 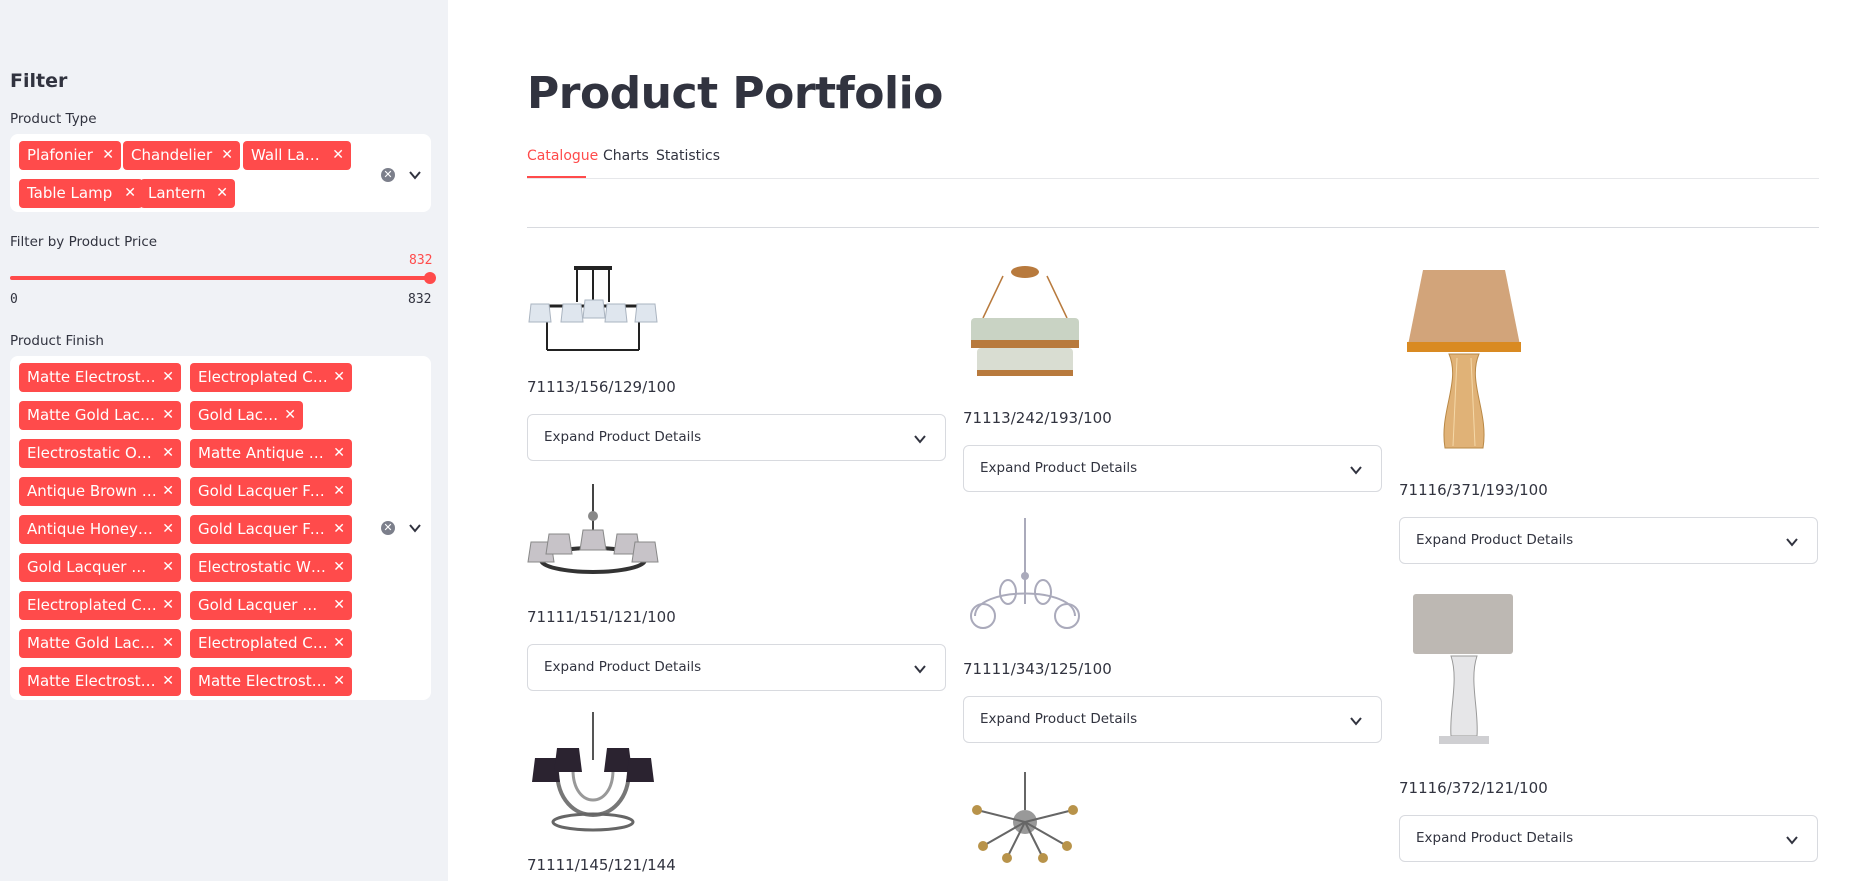 I want to click on tab-bar: Catalogue Charts Statistics, so click(x=1173, y=163).